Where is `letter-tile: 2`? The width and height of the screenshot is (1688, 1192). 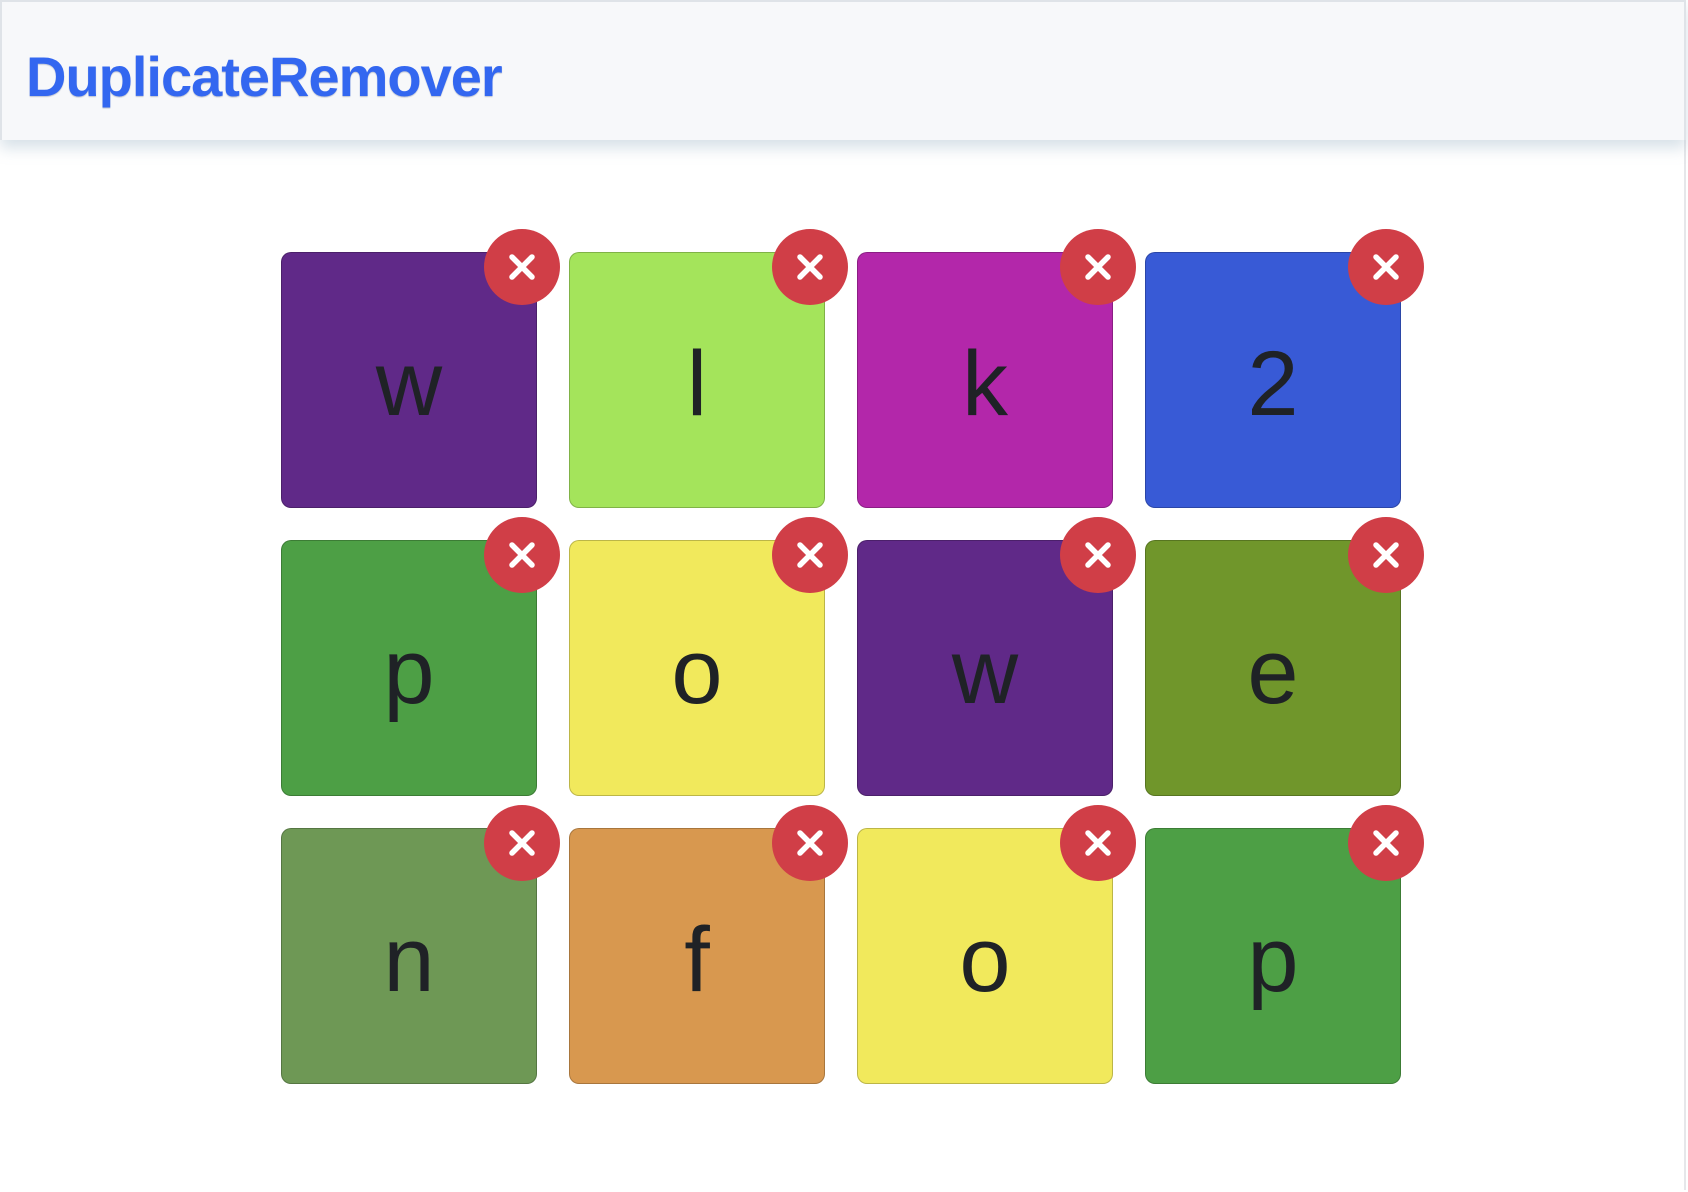 letter-tile: 2 is located at coordinates (1284, 368).